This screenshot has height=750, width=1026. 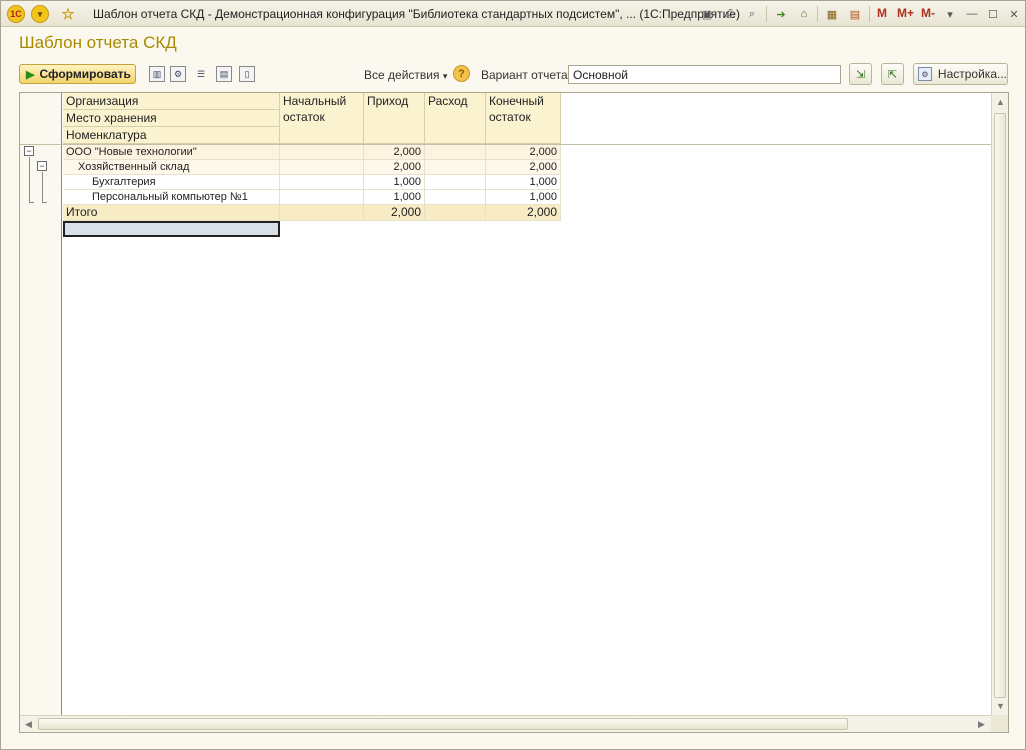 What do you see at coordinates (730, 14) in the screenshot?
I see `print-icon: ⎙` at bounding box center [730, 14].